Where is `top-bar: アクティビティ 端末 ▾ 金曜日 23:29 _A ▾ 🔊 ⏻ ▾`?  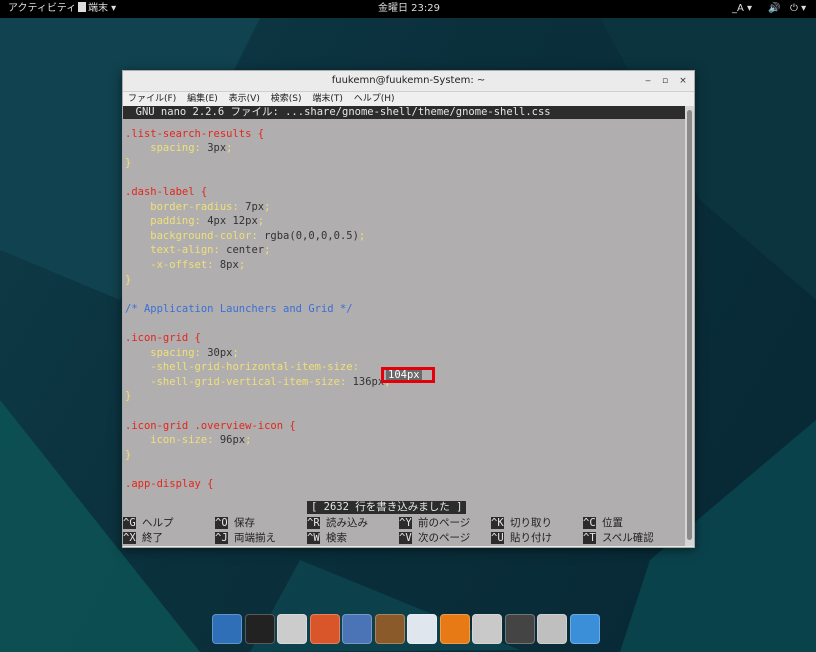 top-bar: アクティビティ 端末 ▾ 金曜日 23:29 _A ▾ 🔊 ⏻ ▾ is located at coordinates (408, 9).